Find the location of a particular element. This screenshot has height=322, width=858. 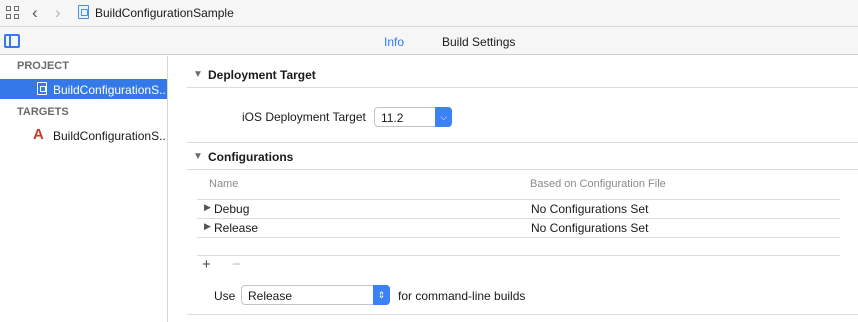

targets-section-header: TARGETS is located at coordinates (43, 112).